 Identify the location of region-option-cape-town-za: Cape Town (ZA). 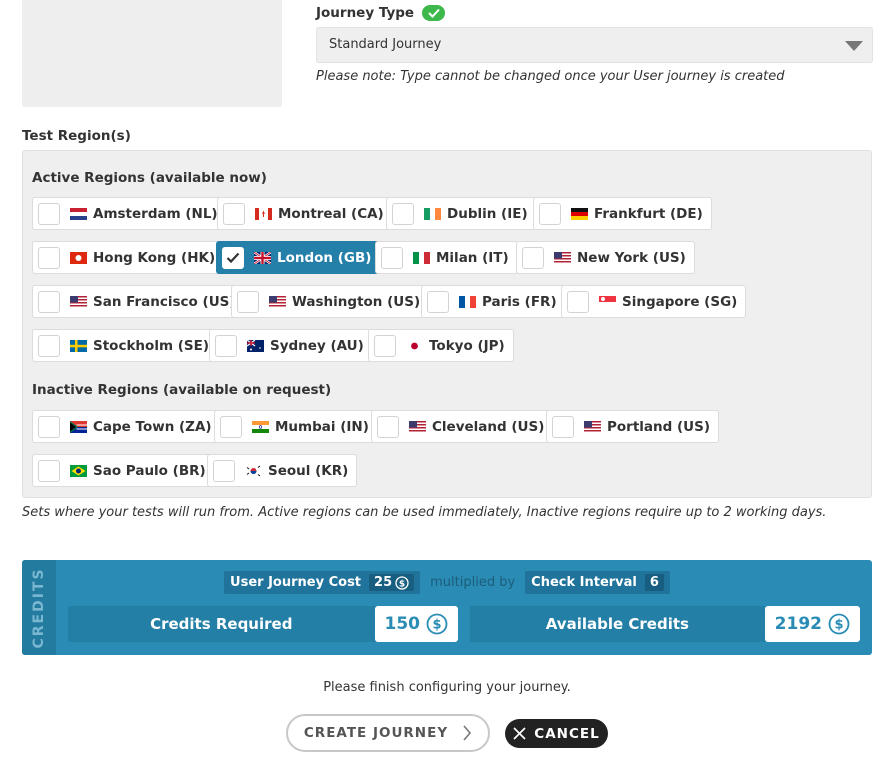
(126, 426).